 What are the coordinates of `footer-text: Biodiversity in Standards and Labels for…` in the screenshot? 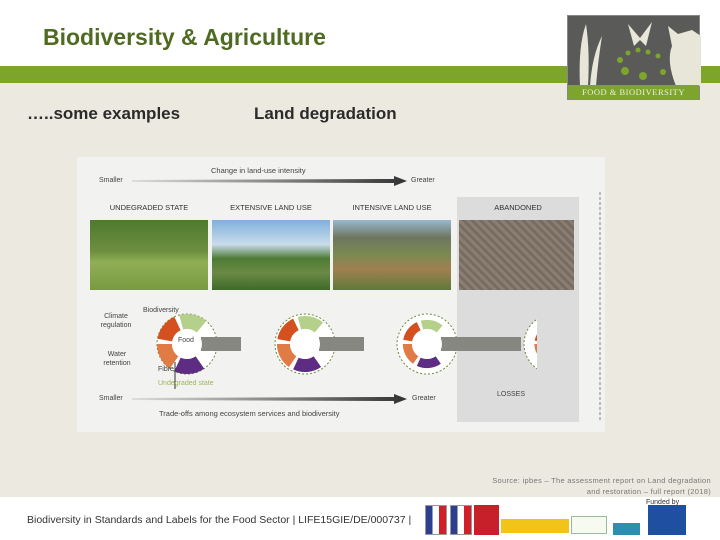 It's located at (219, 520).